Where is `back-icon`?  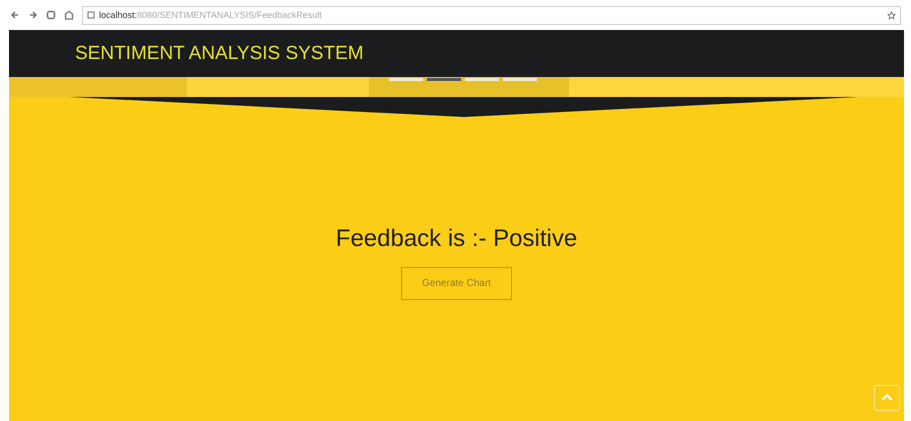 back-icon is located at coordinates (15, 15).